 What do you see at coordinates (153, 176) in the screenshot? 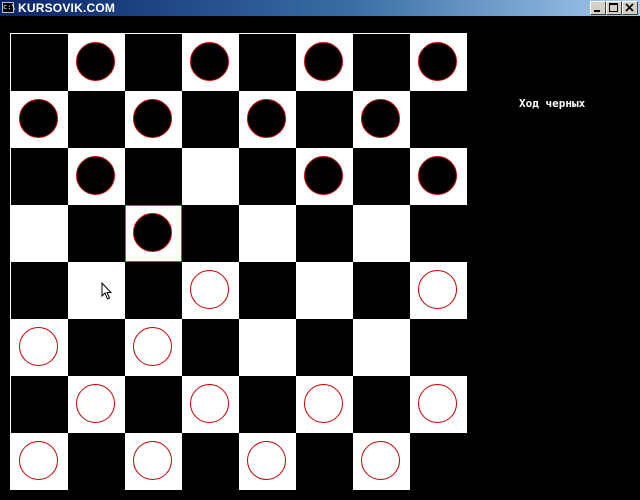
I see `board-cell-r2c2` at bounding box center [153, 176].